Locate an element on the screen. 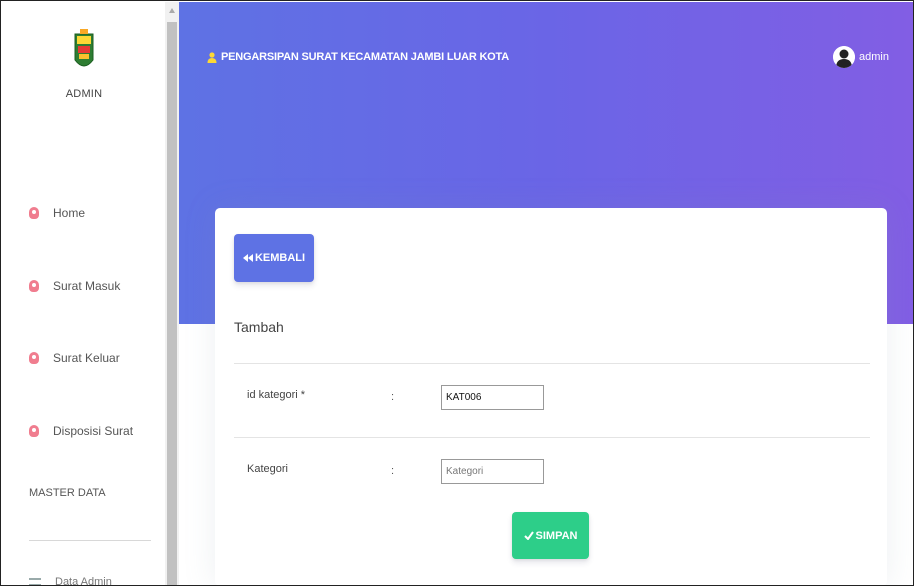  sidebar-item-label: Surat Keluar is located at coordinates (86, 358).